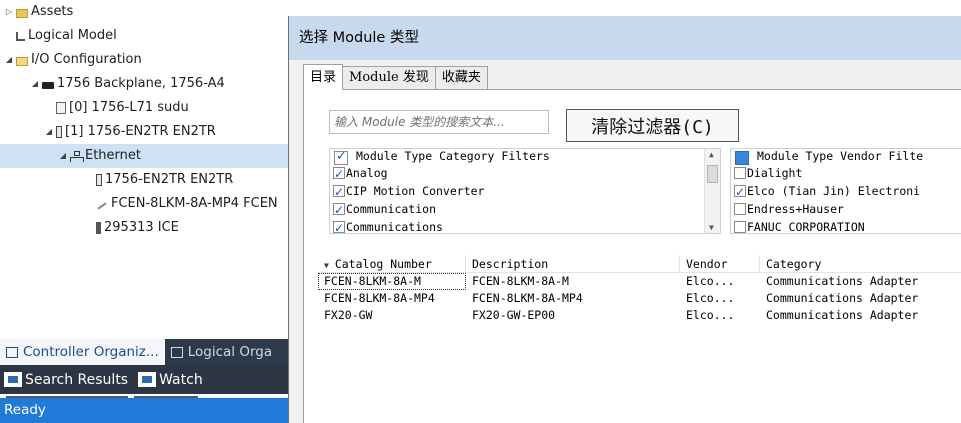 This screenshot has height=423, width=961. What do you see at coordinates (439, 122) in the screenshot?
I see `search-input` at bounding box center [439, 122].